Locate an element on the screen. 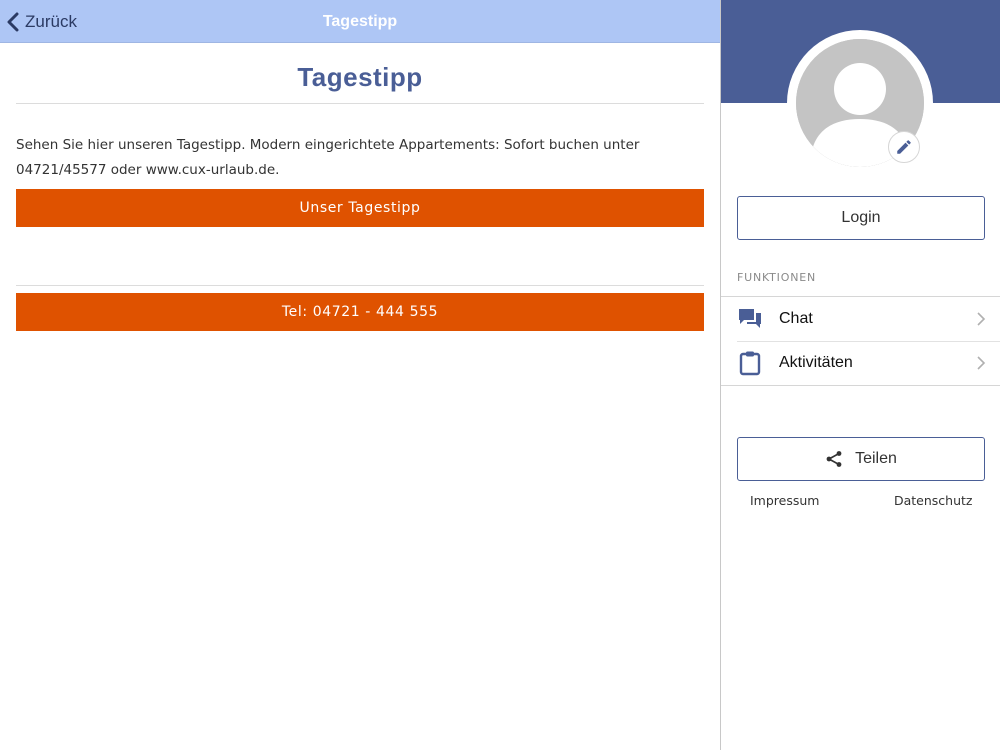 This screenshot has width=1000, height=750. tagestipp-button: Unser Tagestipp is located at coordinates (360, 208).